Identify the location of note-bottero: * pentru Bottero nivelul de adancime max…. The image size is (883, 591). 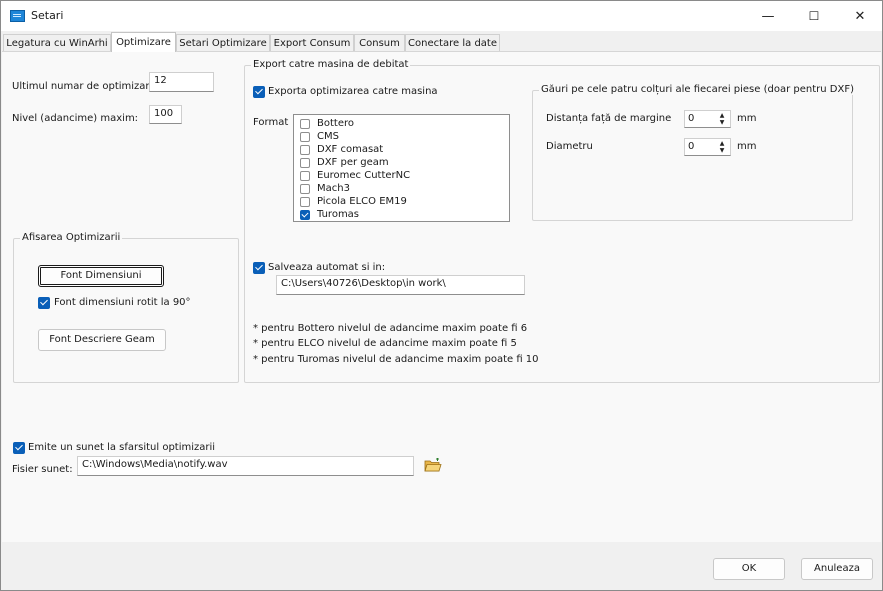
(390, 328).